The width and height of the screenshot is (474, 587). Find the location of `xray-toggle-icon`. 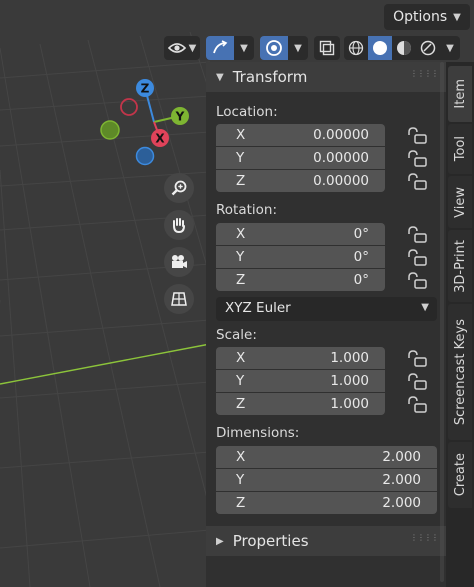

xray-toggle-icon is located at coordinates (327, 48).